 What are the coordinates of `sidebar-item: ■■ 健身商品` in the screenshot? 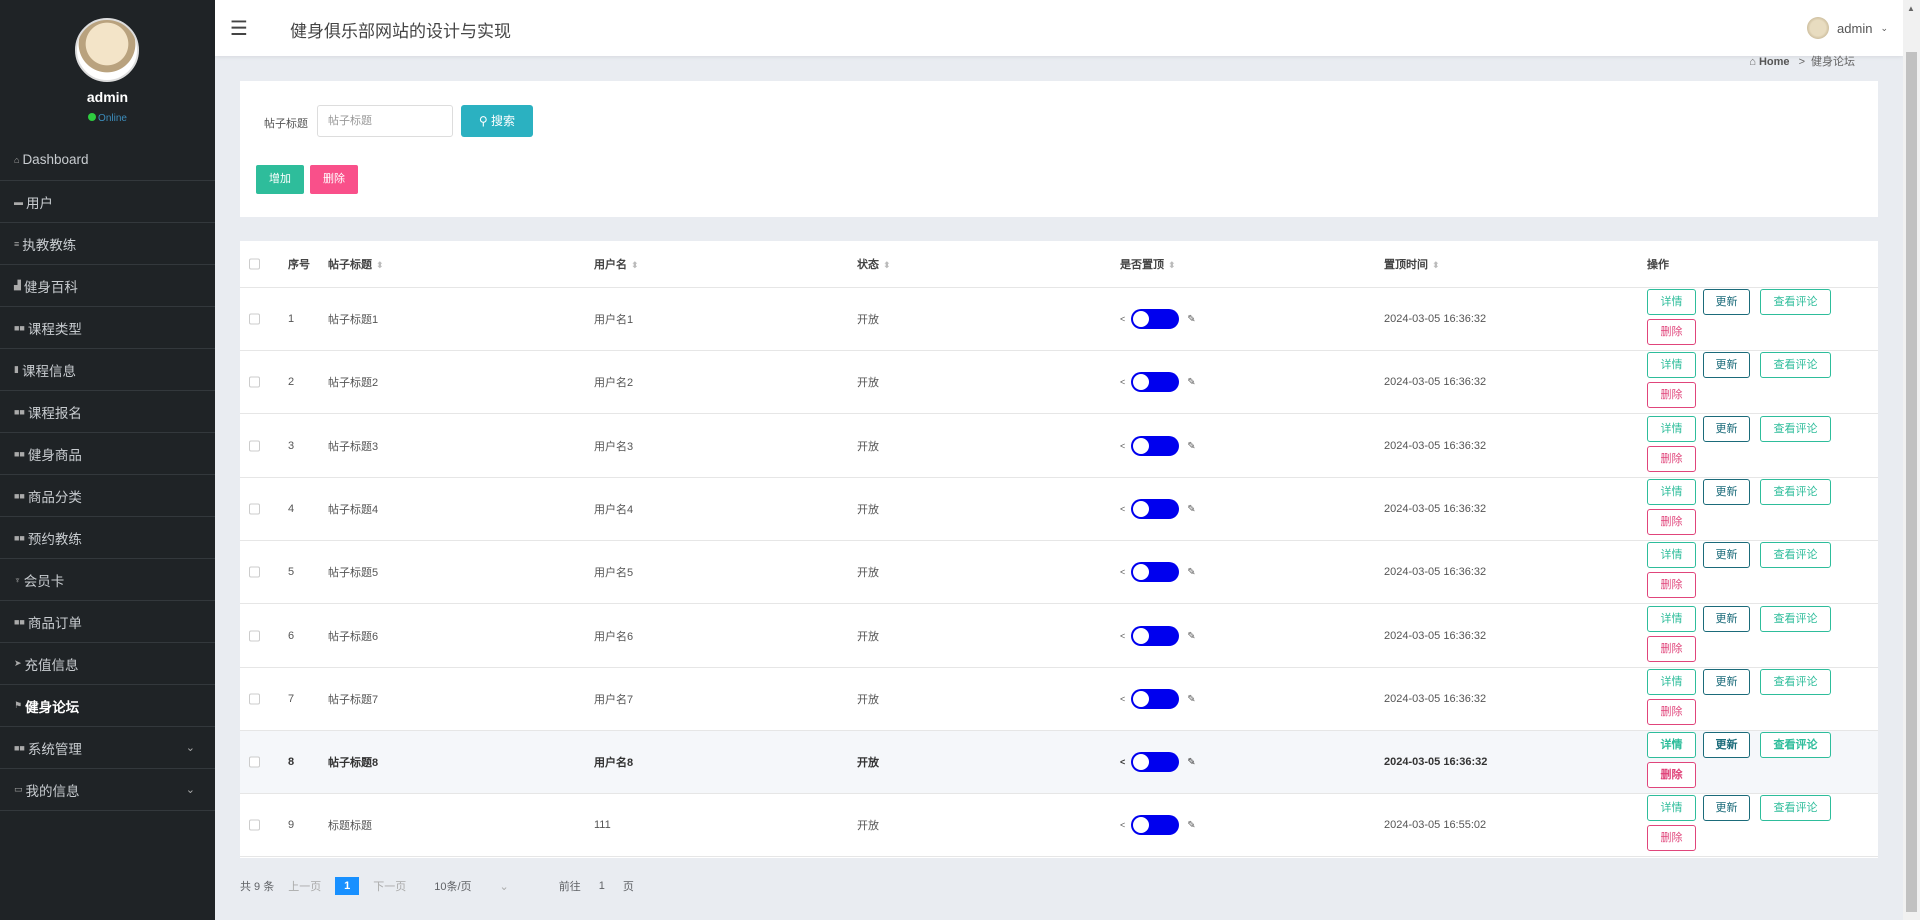 It's located at (107, 454).